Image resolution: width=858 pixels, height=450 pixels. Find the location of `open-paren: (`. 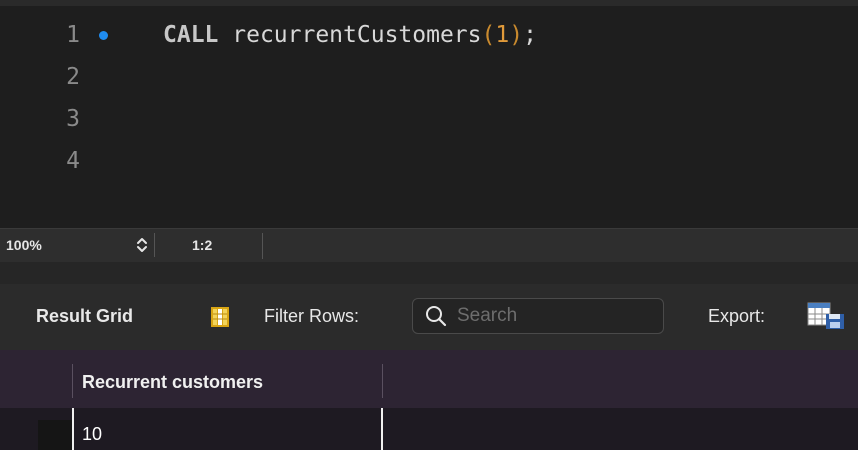

open-paren: ( is located at coordinates (488, 35).